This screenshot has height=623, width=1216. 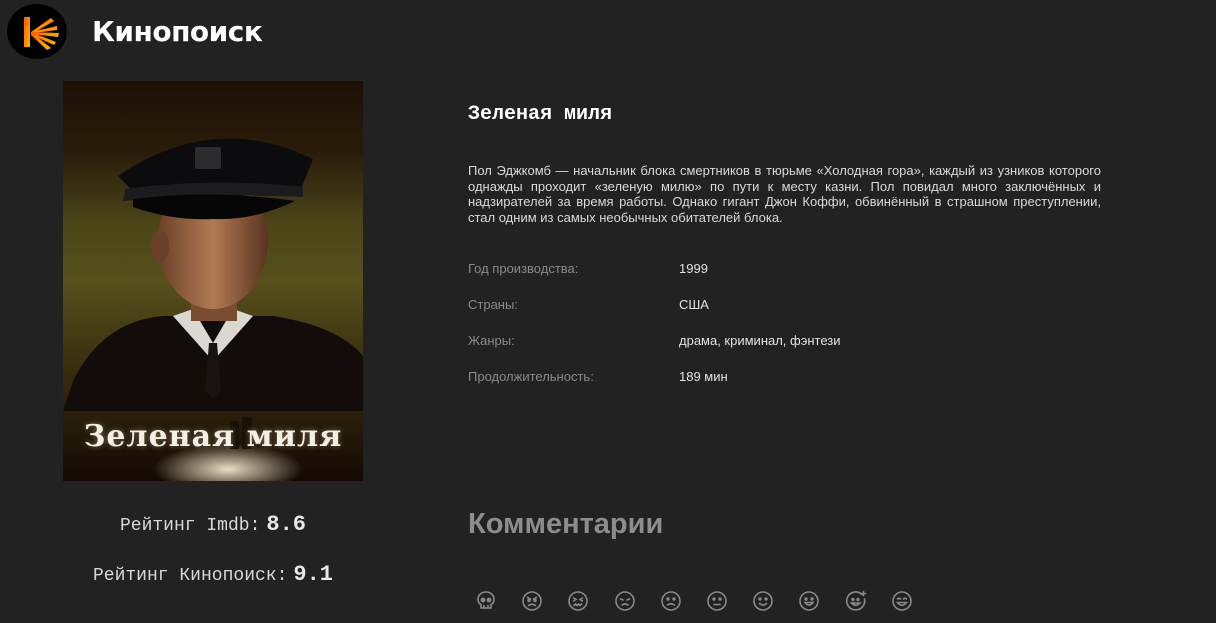 I want to click on angry-face-icon, so click(x=532, y=601).